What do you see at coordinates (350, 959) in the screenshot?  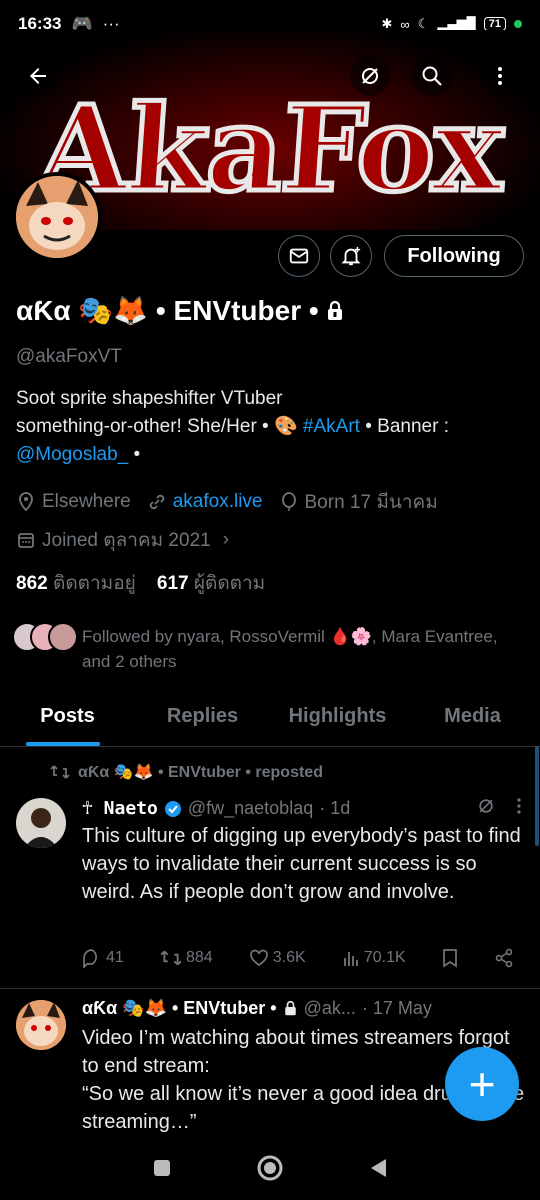 I see `bar-chart-icon` at bounding box center [350, 959].